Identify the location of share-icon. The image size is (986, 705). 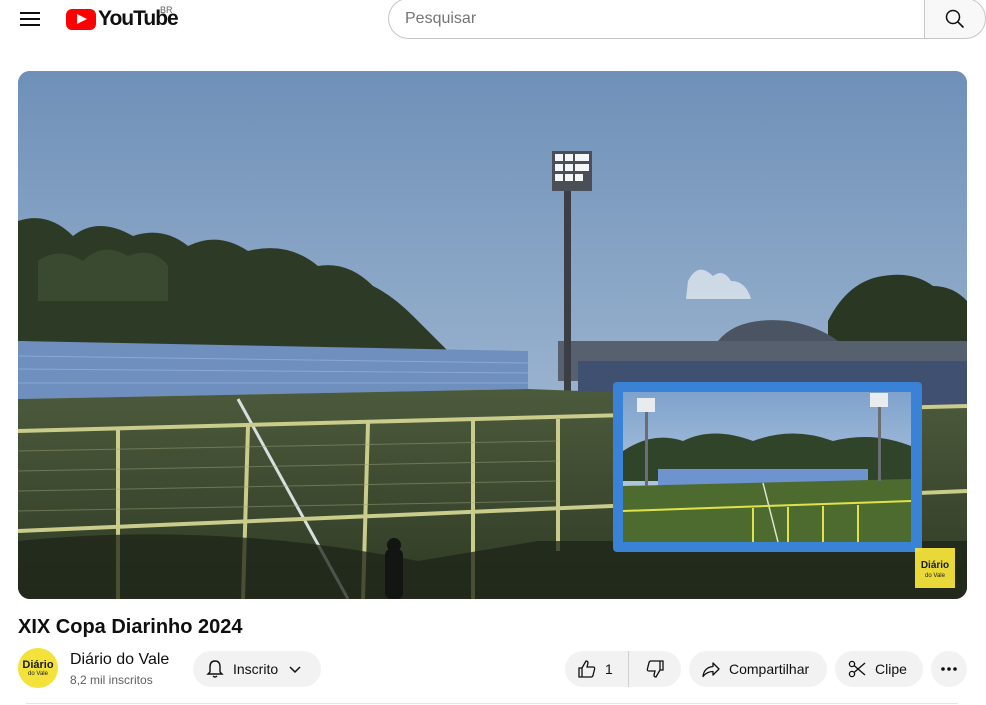
(711, 670).